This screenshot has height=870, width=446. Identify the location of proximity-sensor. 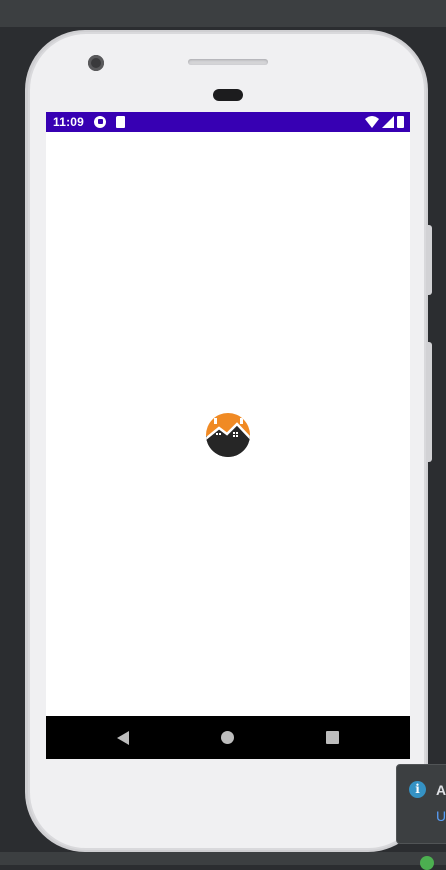
(228, 95).